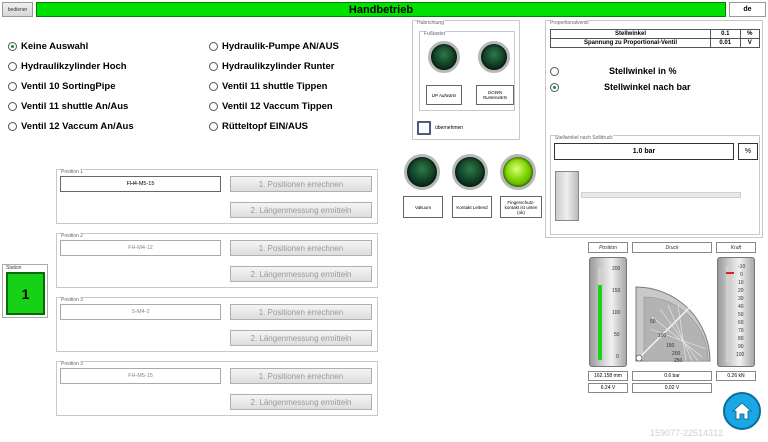  I want to click on down-button: DOWN Runterwärts, so click(495, 95).